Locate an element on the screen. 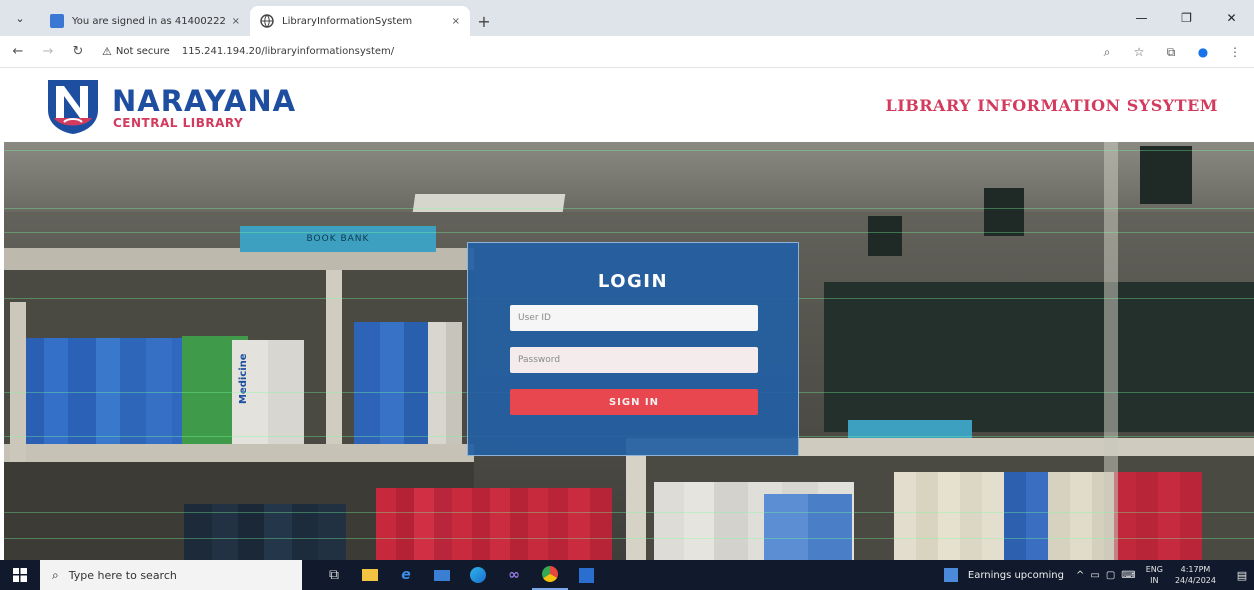  shelf-mid is located at coordinates (239, 453).